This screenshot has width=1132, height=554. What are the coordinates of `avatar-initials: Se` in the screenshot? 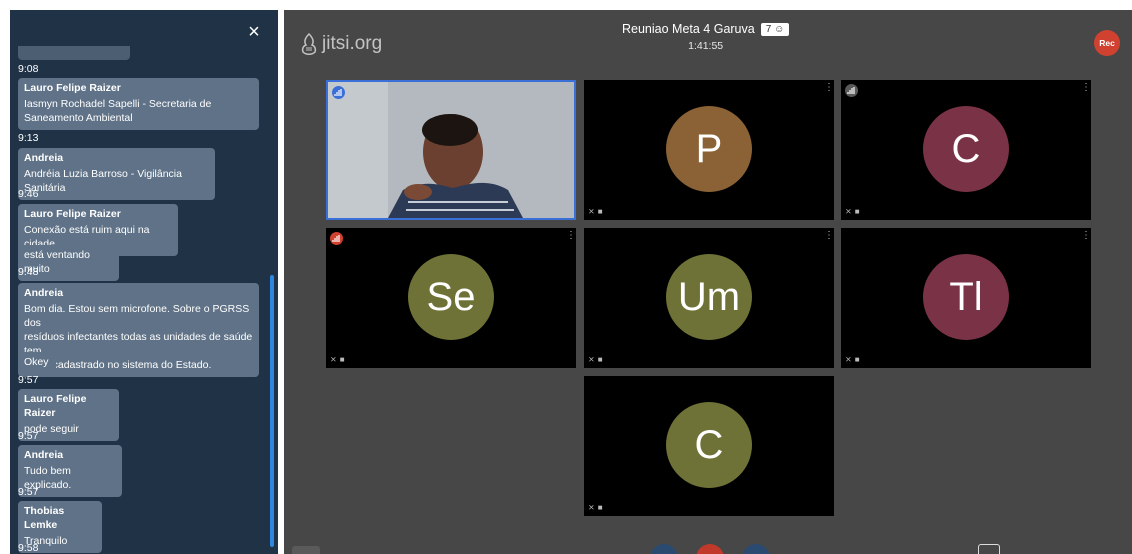 It's located at (451, 296).